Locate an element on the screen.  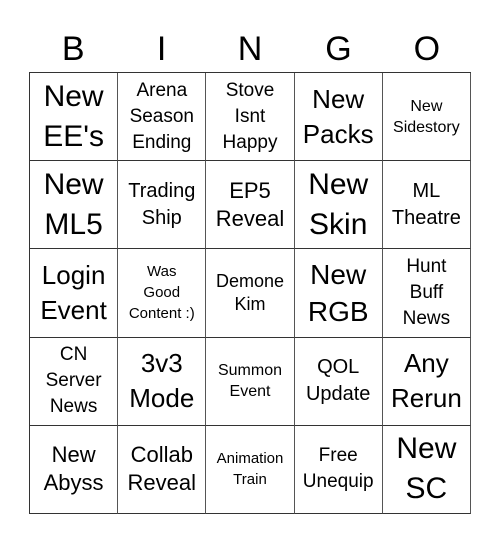
bingo-cell: Stove Isnt Happy is located at coordinates (250, 117).